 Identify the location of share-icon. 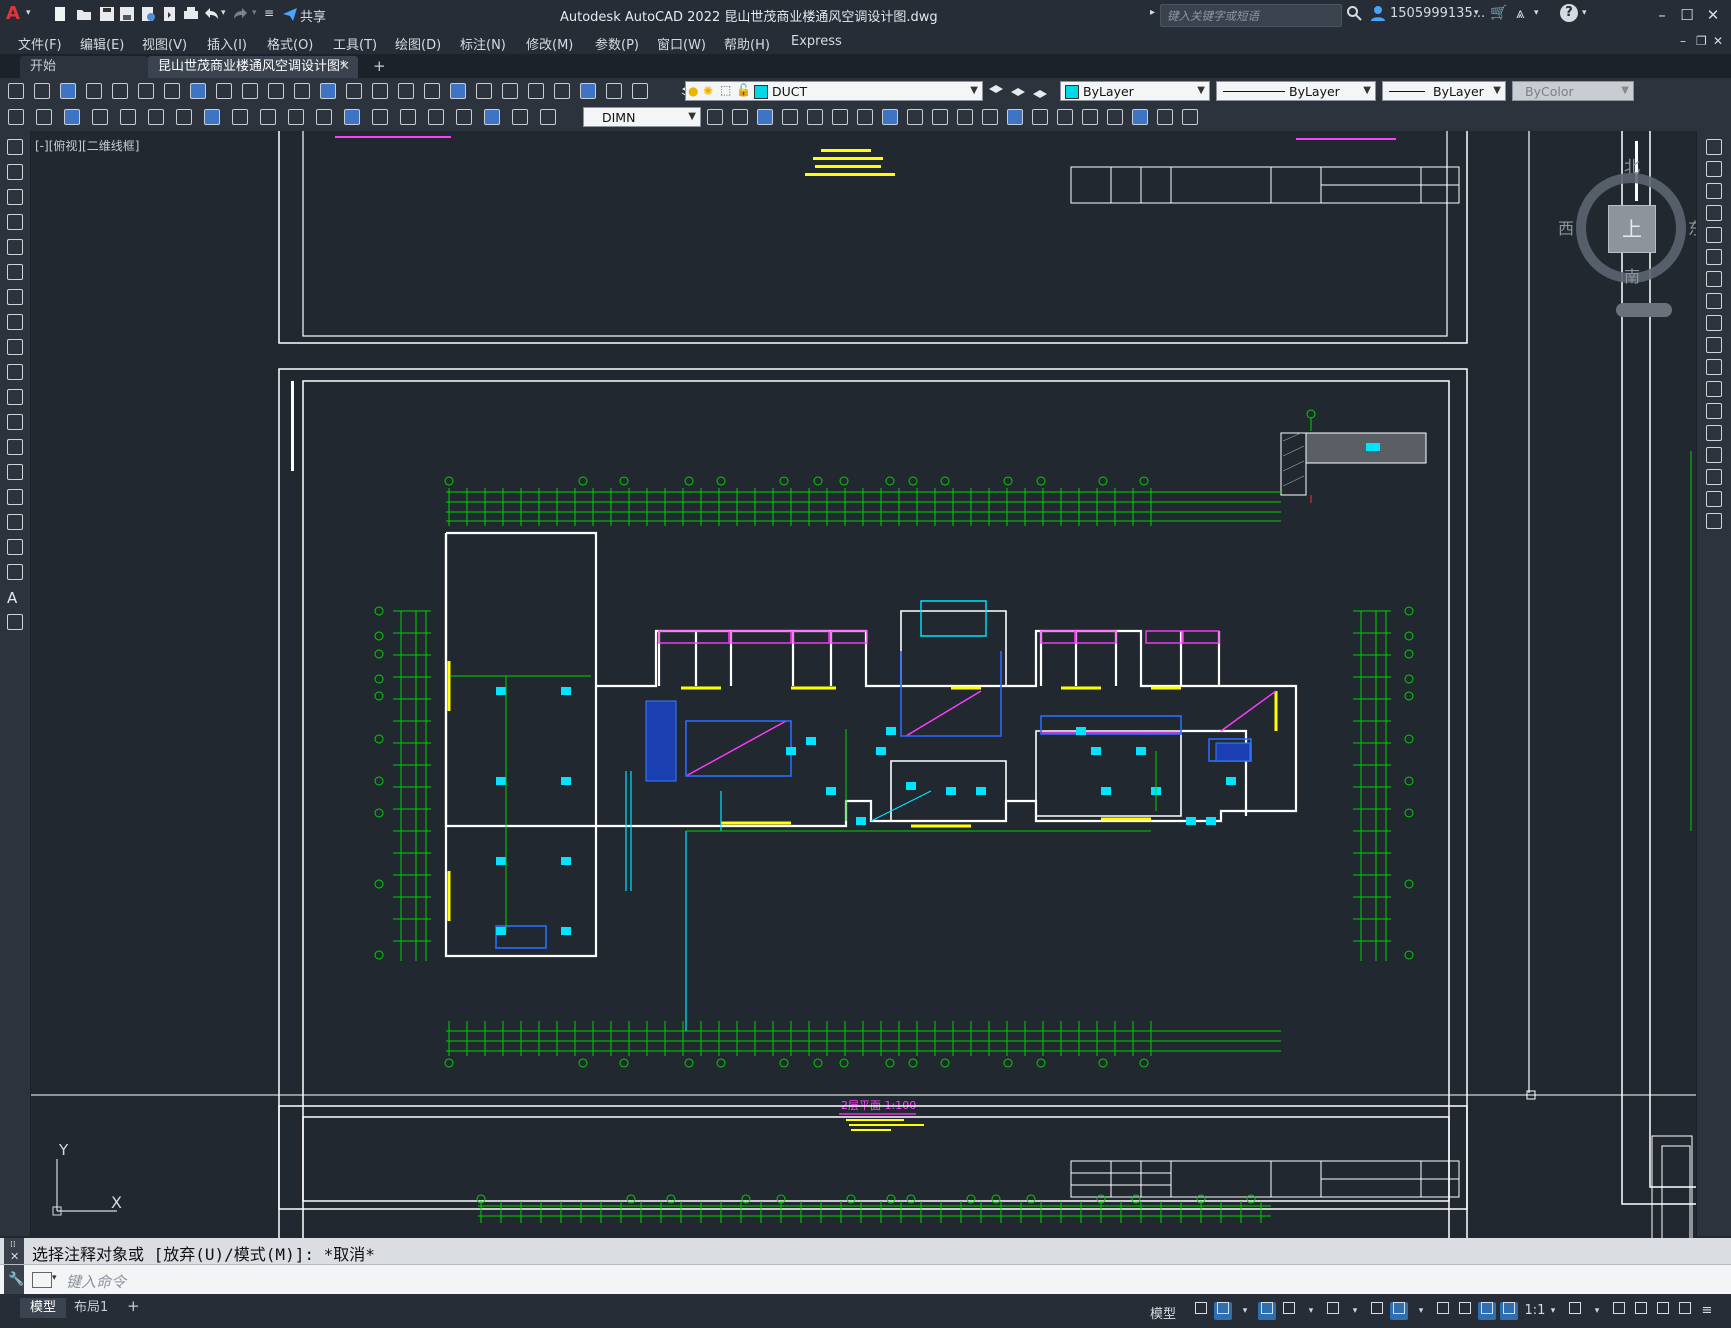
(290, 14).